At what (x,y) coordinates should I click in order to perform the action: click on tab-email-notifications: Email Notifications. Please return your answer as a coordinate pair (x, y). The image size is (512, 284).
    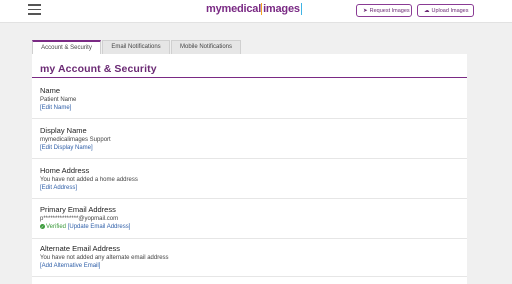
    Looking at the image, I should click on (136, 47).